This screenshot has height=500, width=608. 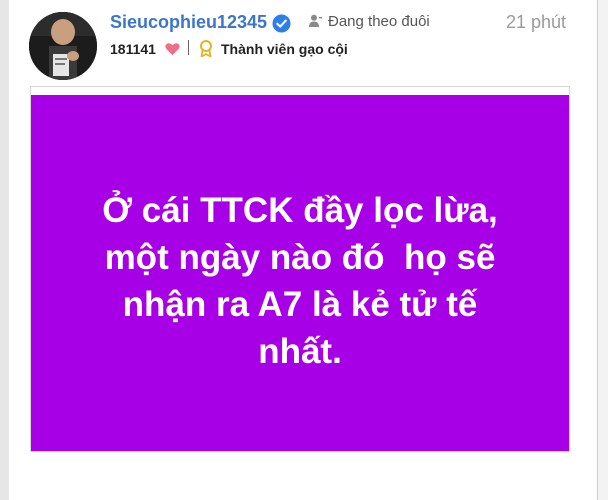 What do you see at coordinates (300, 210) in the screenshot?
I see `post-image-line: Ở cái TTCK đầy lọc lừa,` at bounding box center [300, 210].